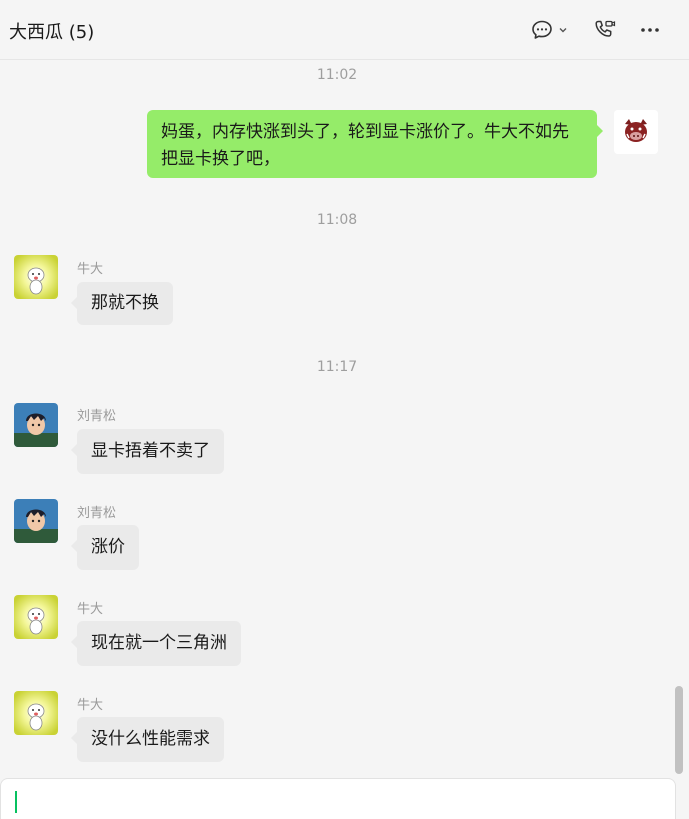 The width and height of the screenshot is (689, 819). What do you see at coordinates (344, 30) in the screenshot?
I see `chat-header: 大西瓜 (5)` at bounding box center [344, 30].